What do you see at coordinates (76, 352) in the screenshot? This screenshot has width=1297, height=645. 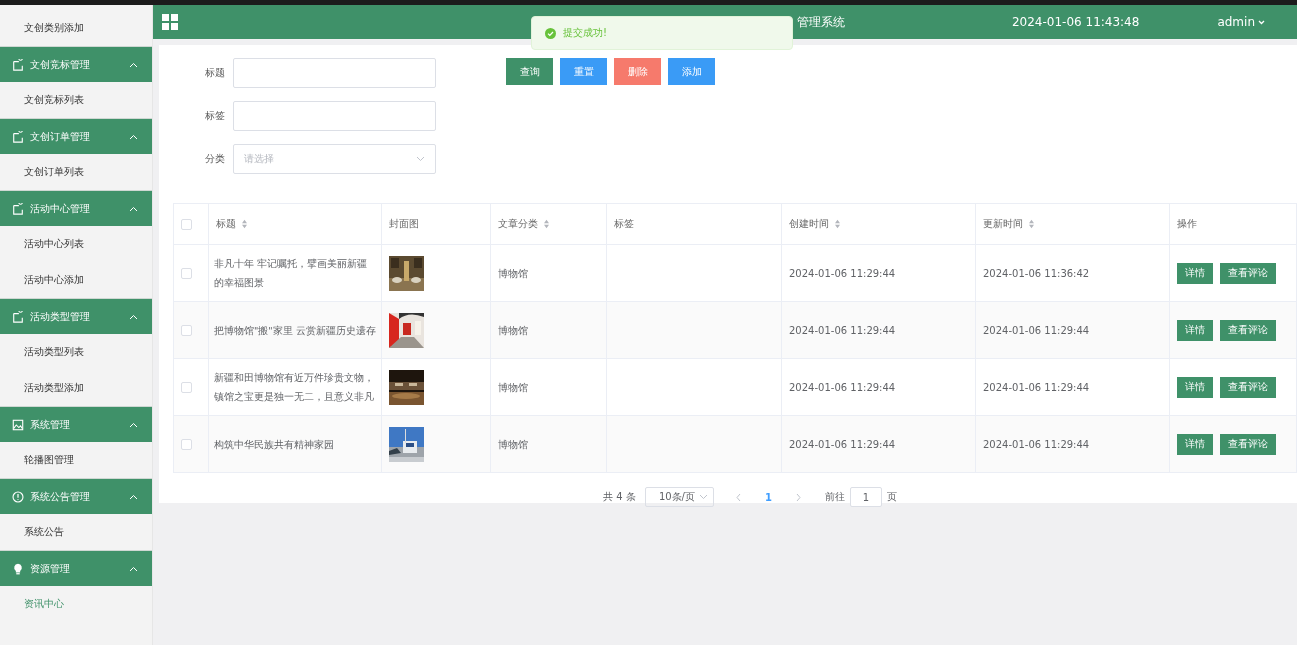 I see `menu-item: 活动类型列表` at bounding box center [76, 352].